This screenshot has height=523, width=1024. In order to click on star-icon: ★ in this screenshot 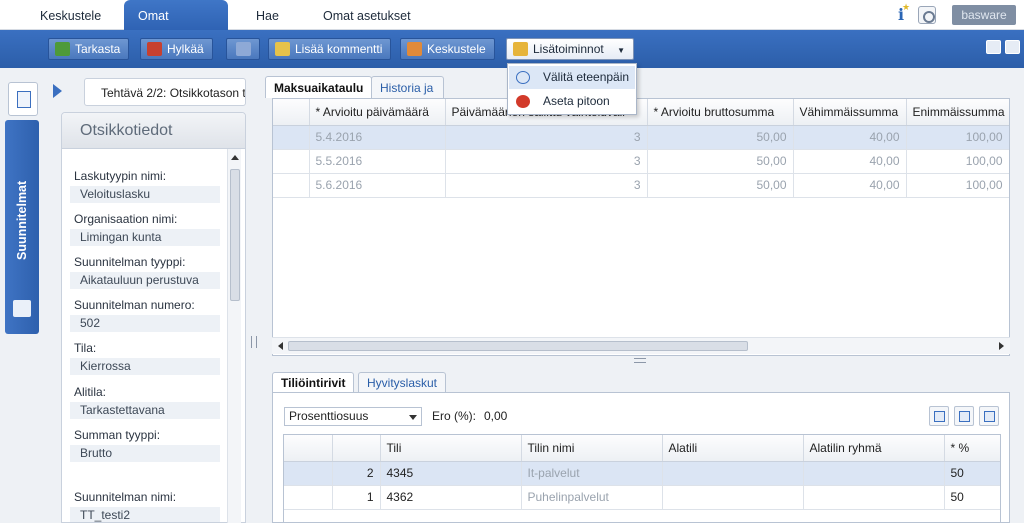, I will do `click(906, 7)`.